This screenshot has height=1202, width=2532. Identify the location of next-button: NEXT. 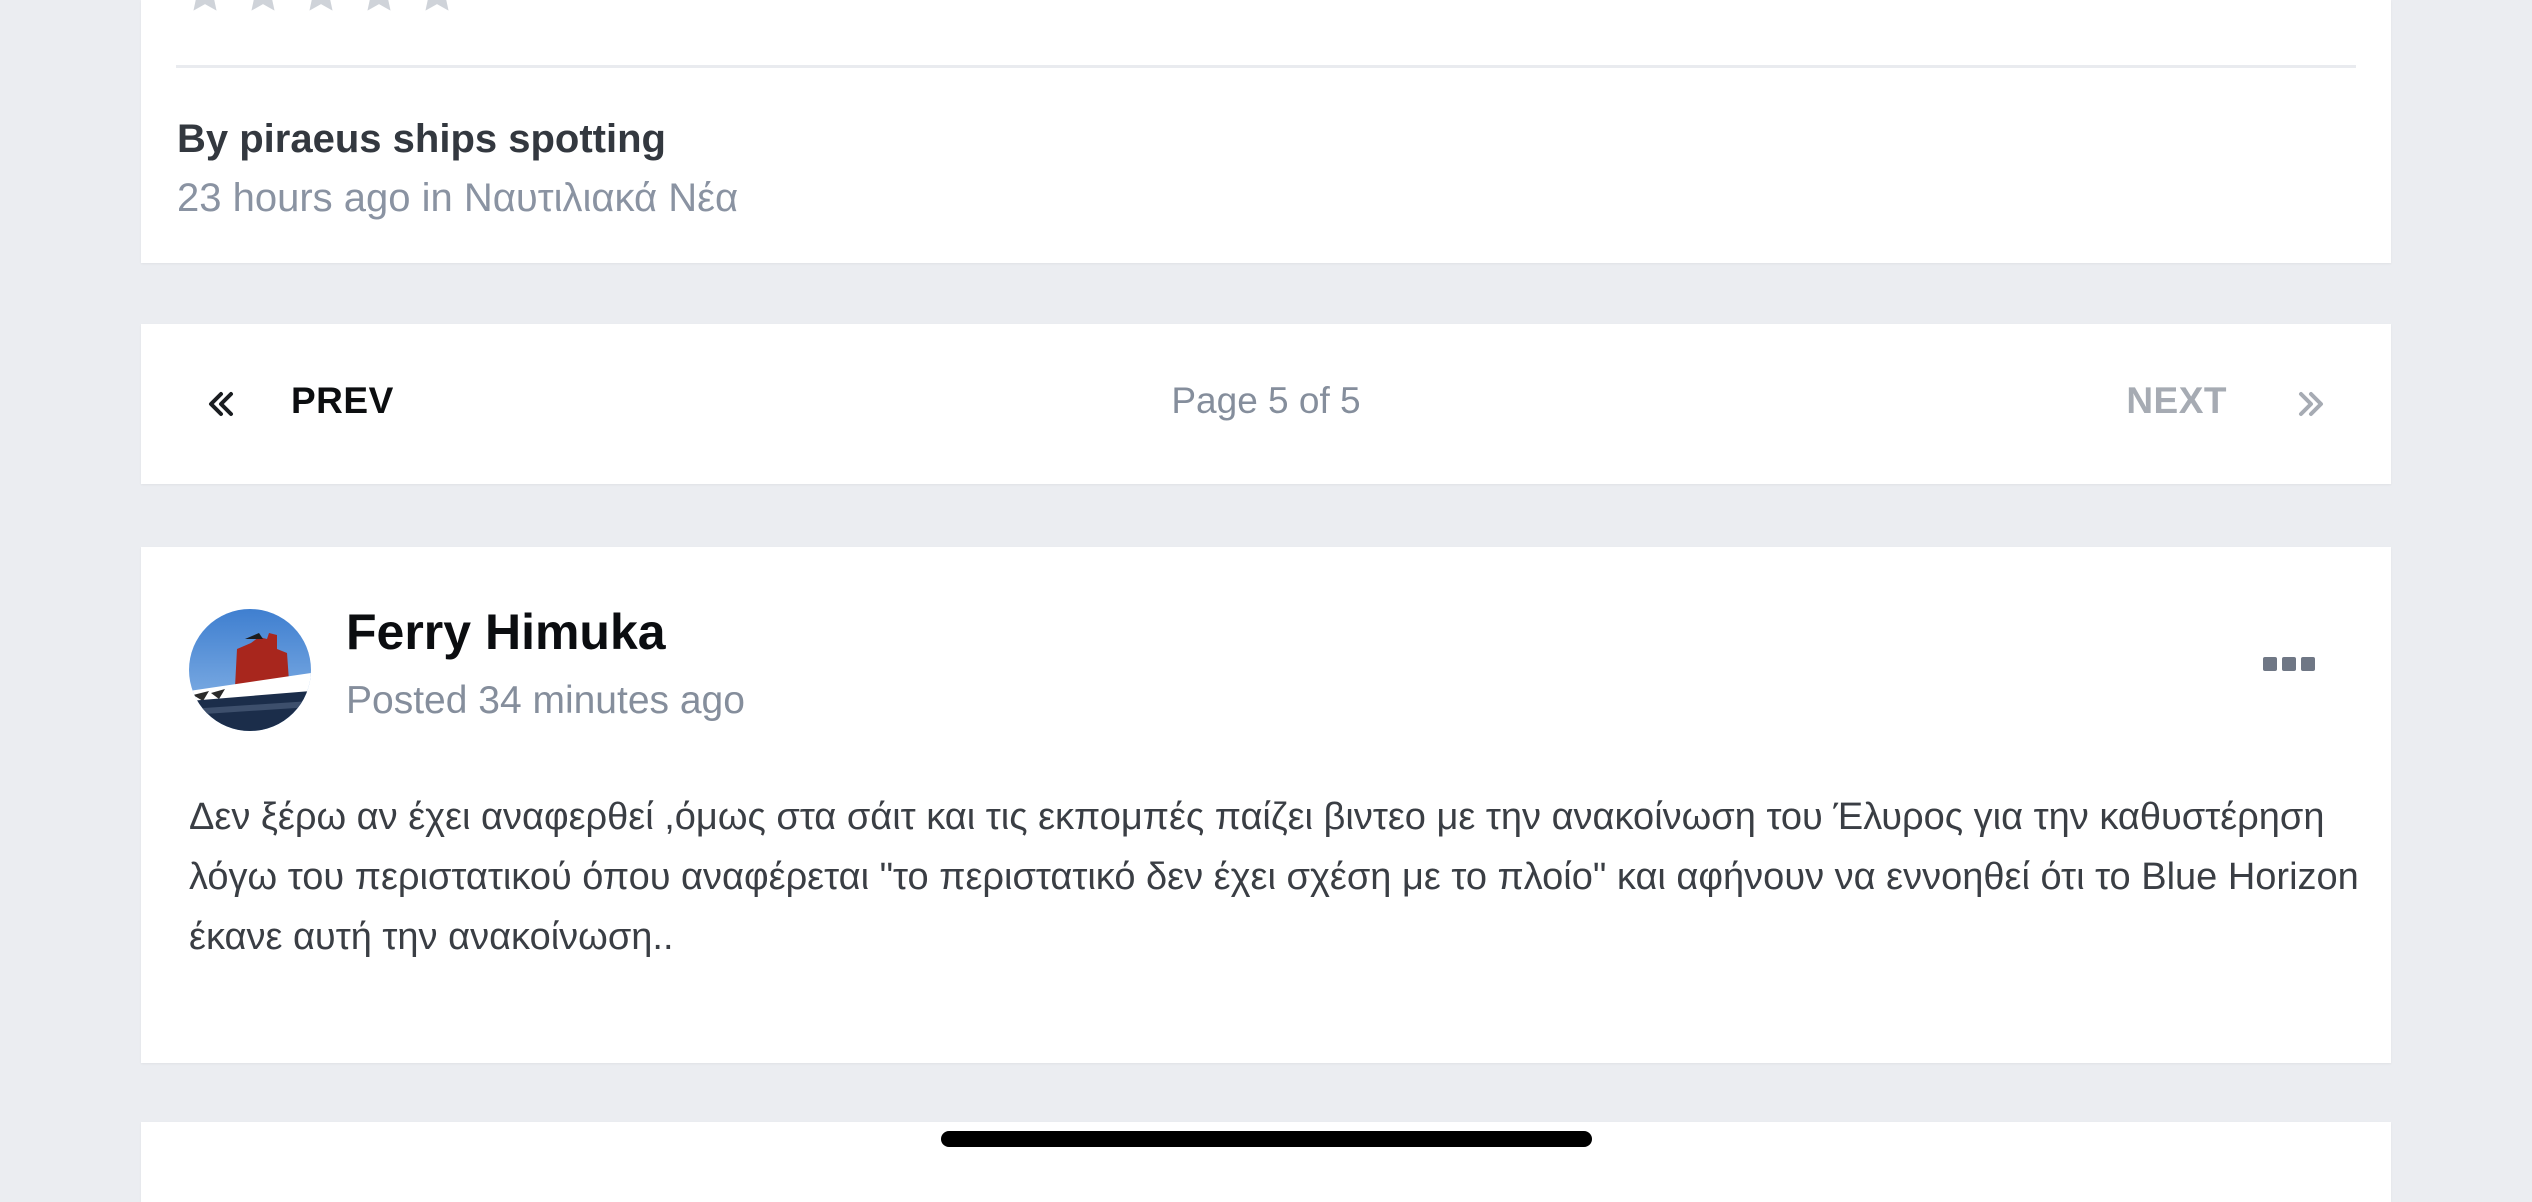
(2176, 401).